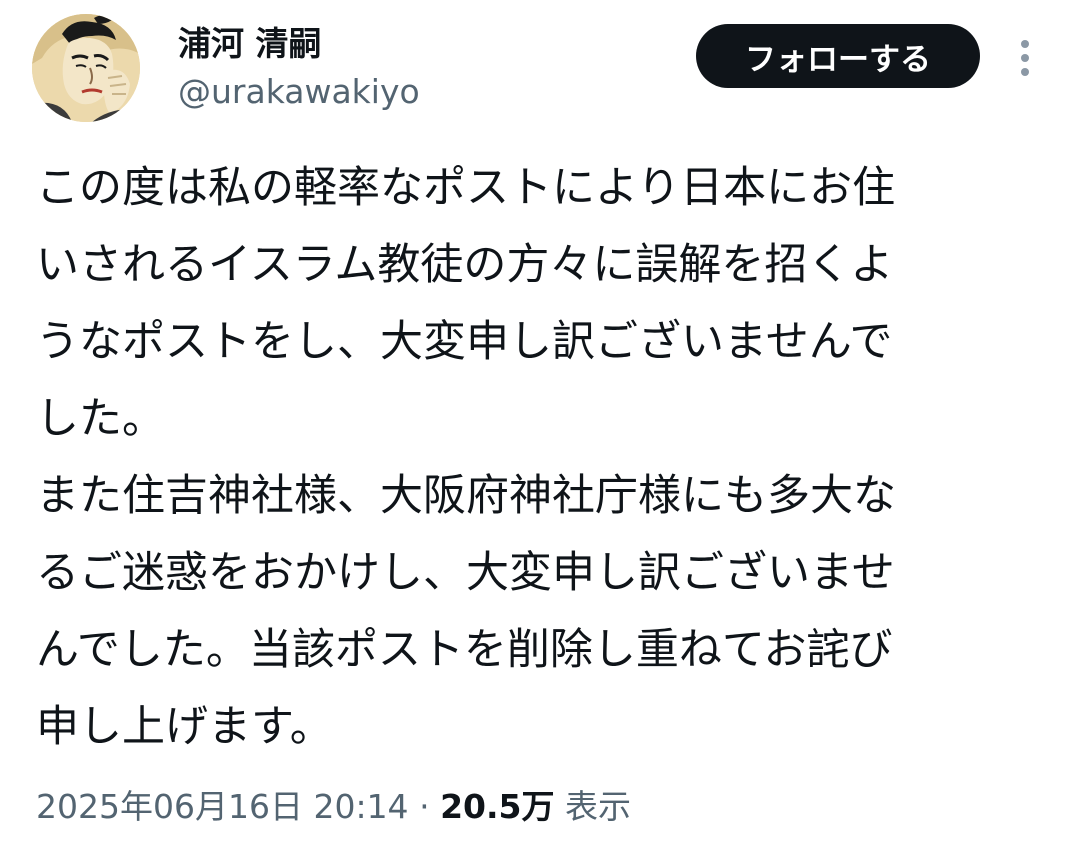 The height and width of the screenshot is (846, 1080). Describe the element at coordinates (465, 265) in the screenshot. I see `post-text-line: いされるイスラム教徒の方々に誤解を招くよ` at that location.